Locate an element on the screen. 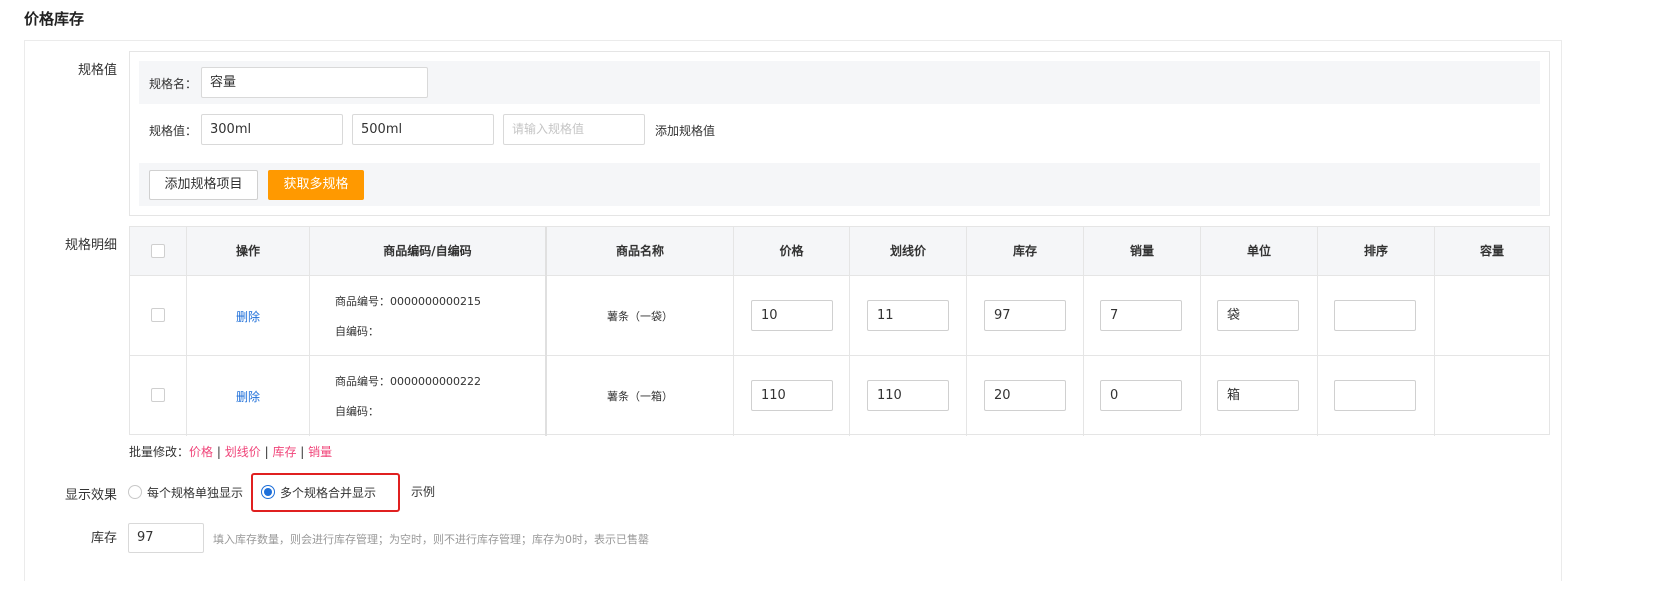  stock-input: 20 is located at coordinates (1025, 395).